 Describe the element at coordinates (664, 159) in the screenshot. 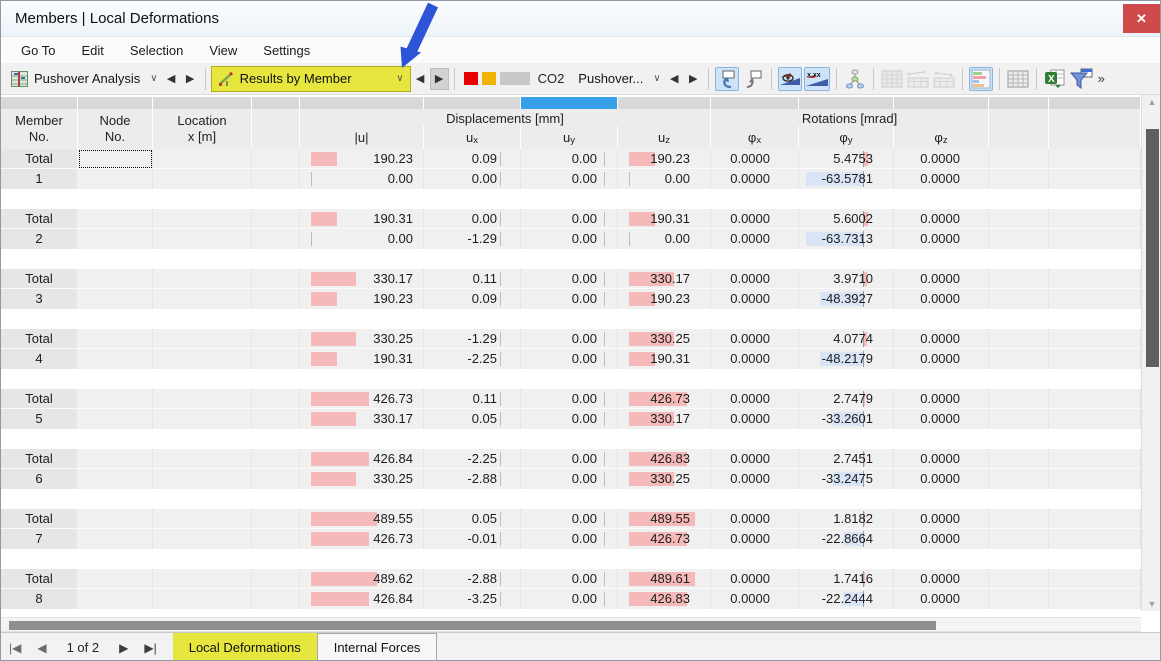

I see `uz-cell: 190.23` at that location.